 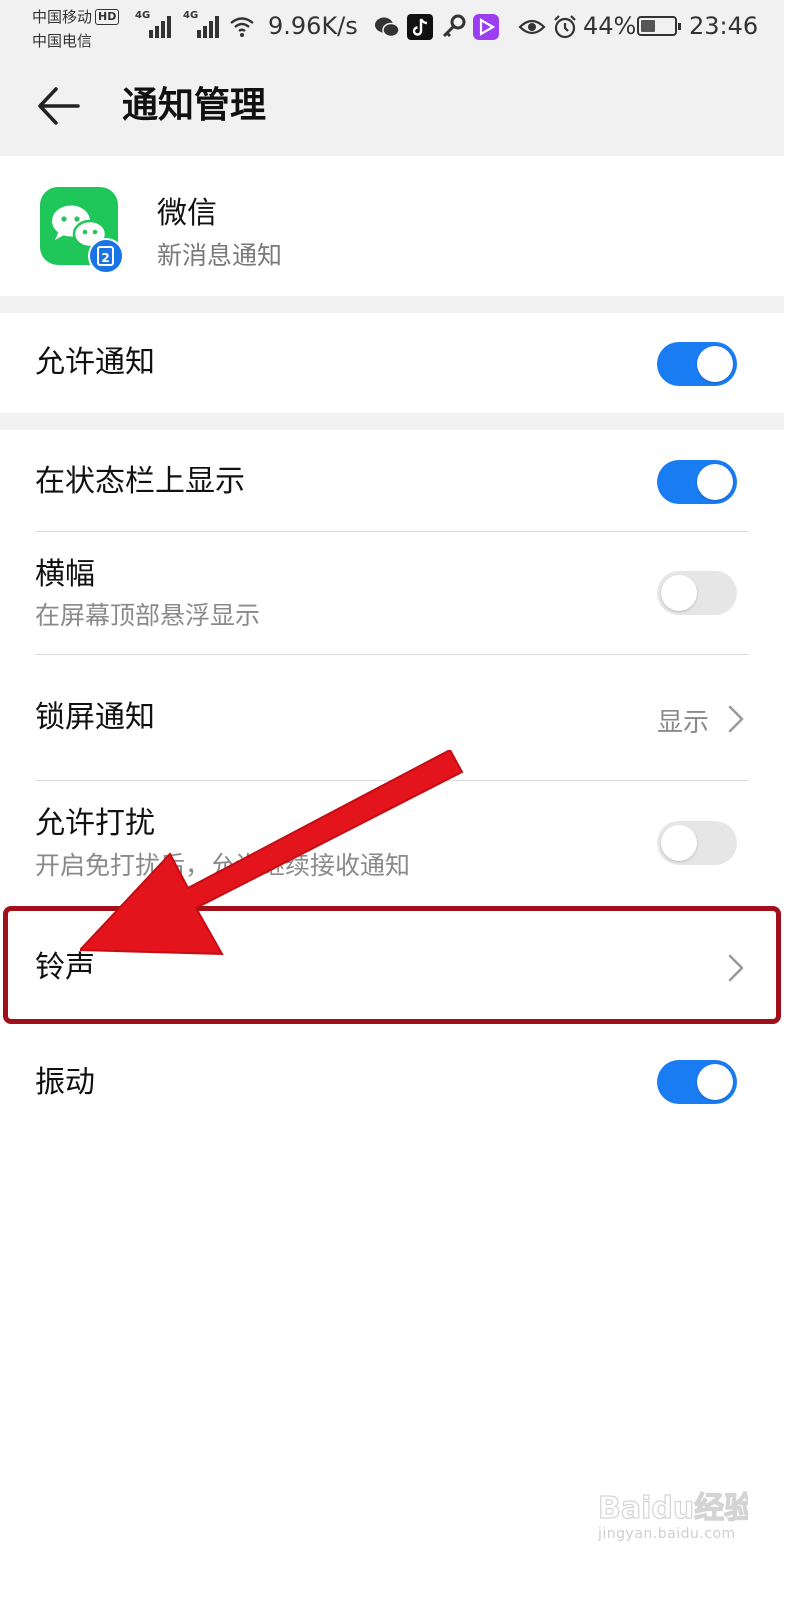 I want to click on tiktok-icon, so click(x=420, y=27).